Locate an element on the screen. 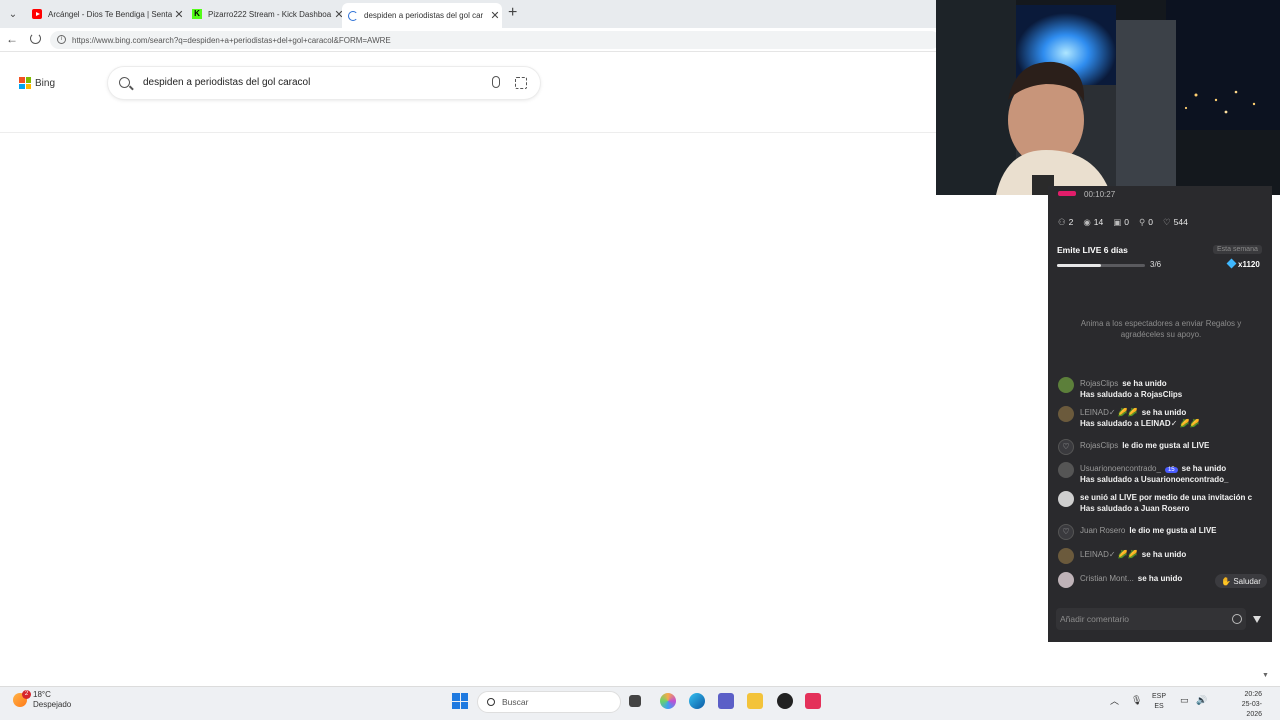  loading-icon is located at coordinates (353, 15).